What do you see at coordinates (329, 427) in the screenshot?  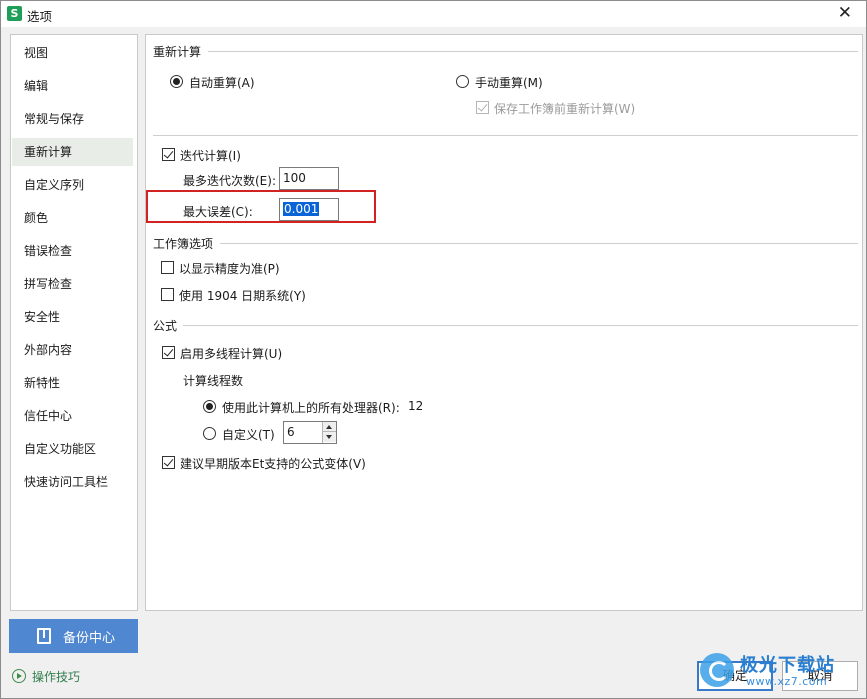 I see `chevron-up-icon` at bounding box center [329, 427].